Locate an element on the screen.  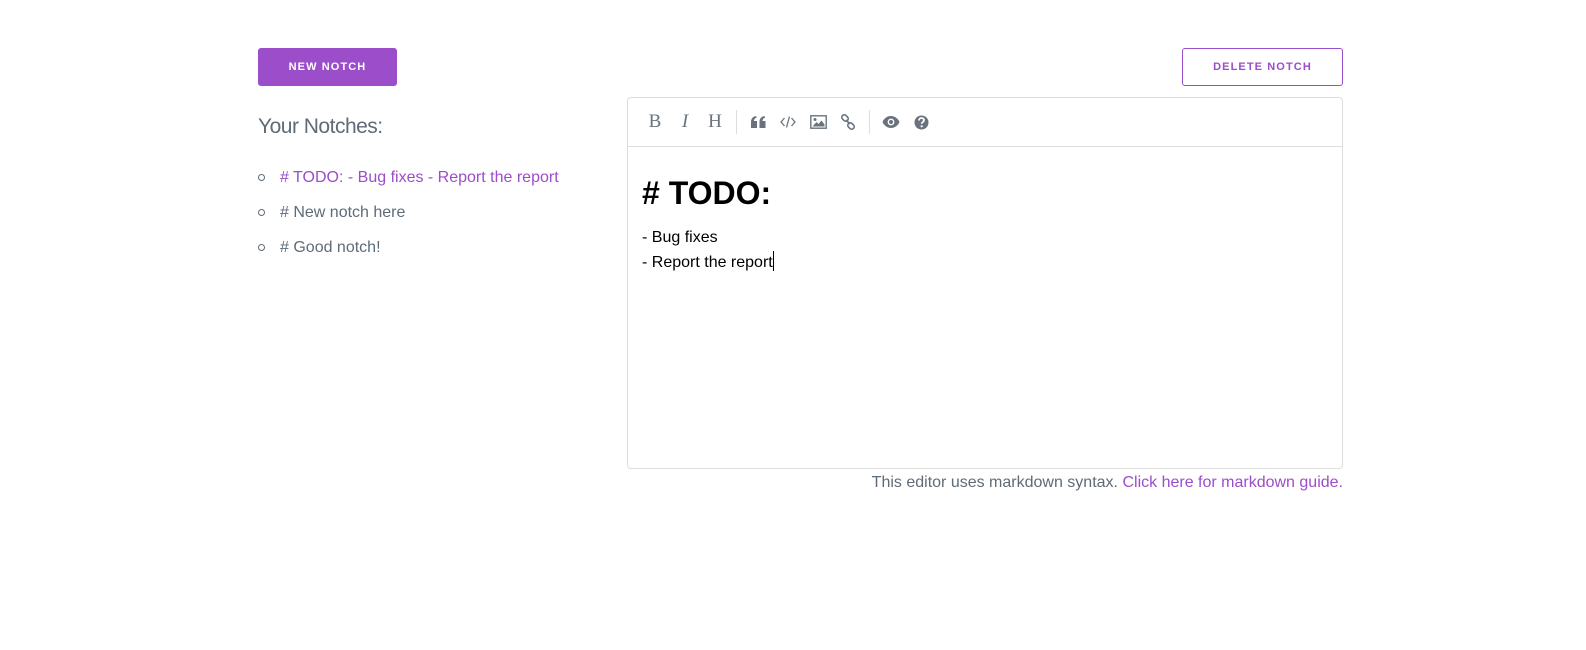
markdown-guide-link: Click here for markdown guide. is located at coordinates (1232, 482).